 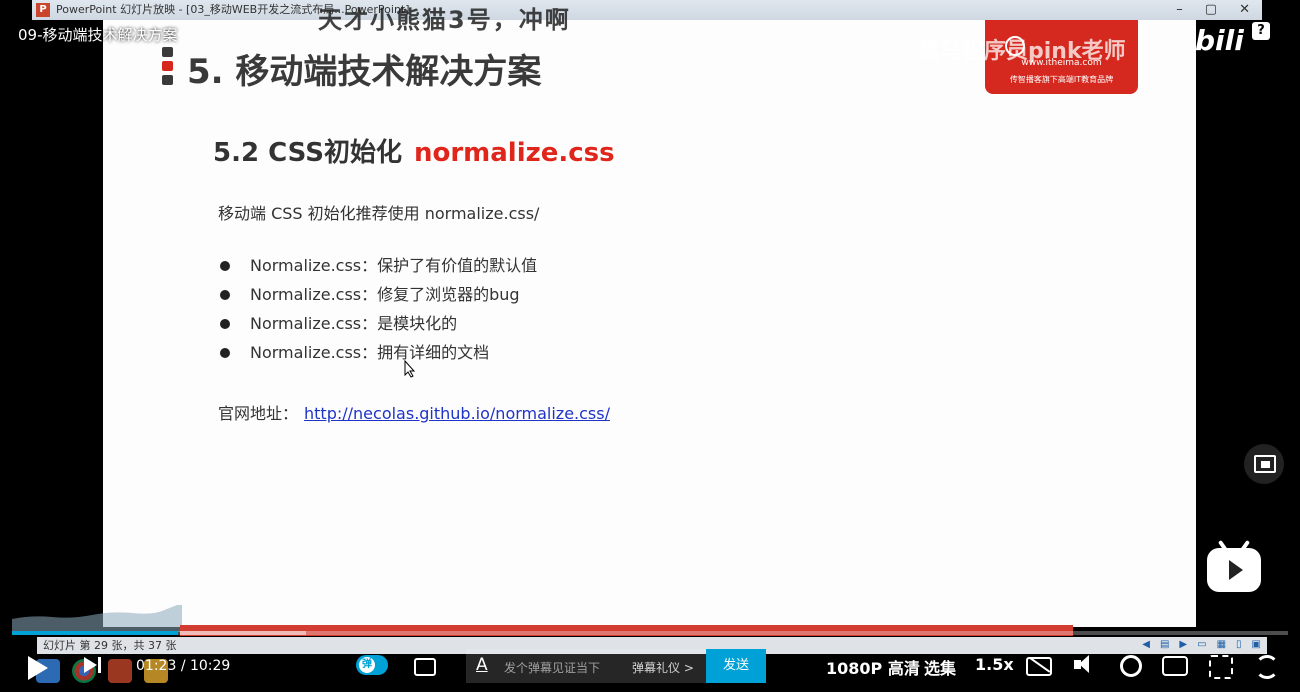 I want to click on video-title: 09-移动端技术解决方案, so click(x=98, y=35).